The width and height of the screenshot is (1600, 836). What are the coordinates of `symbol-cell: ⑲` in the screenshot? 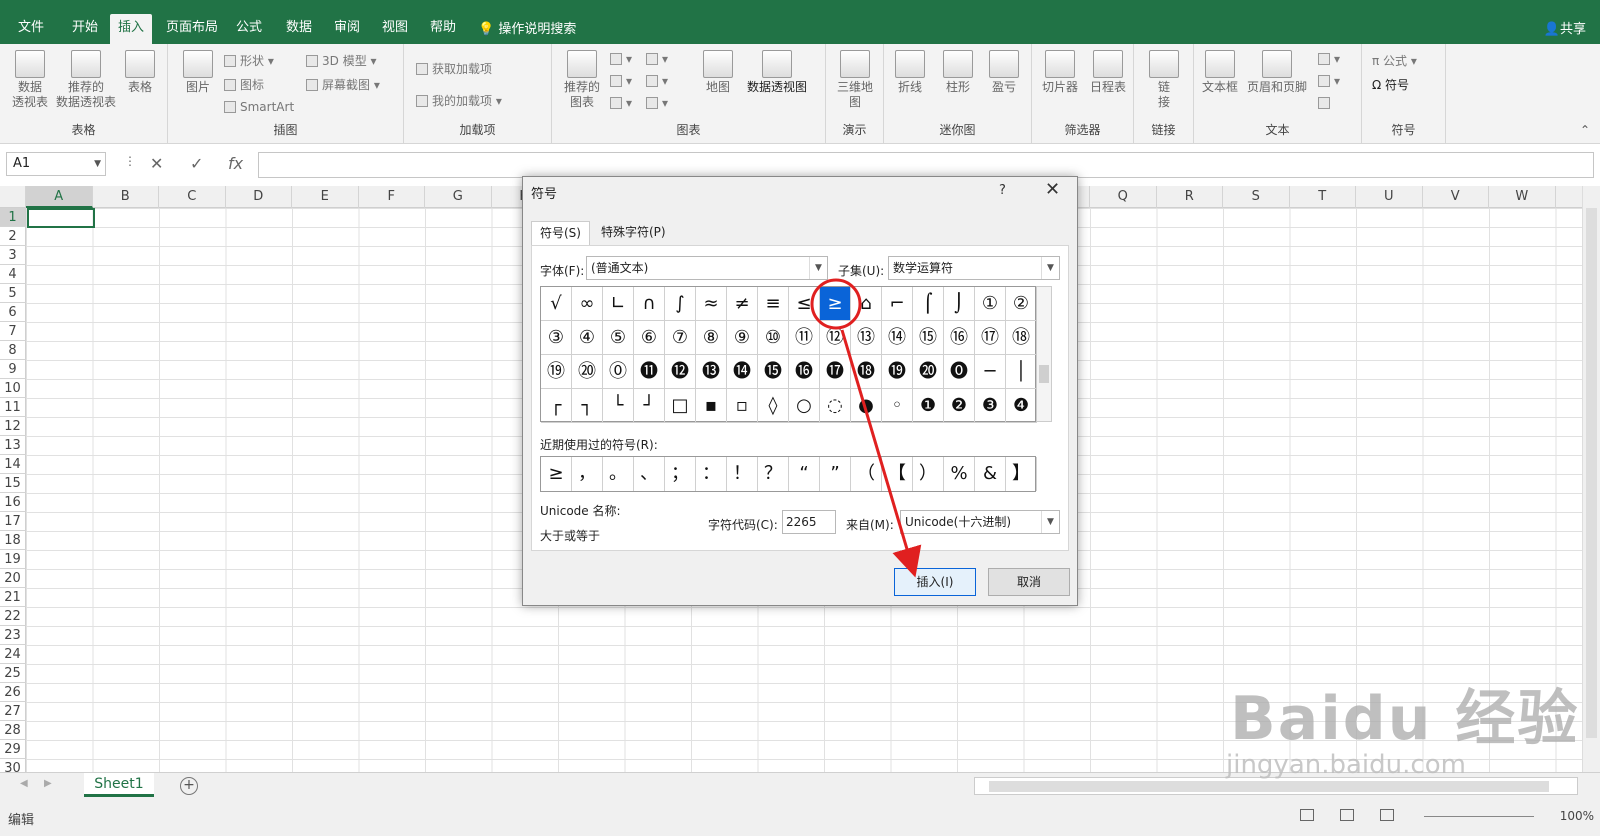 It's located at (556, 372).